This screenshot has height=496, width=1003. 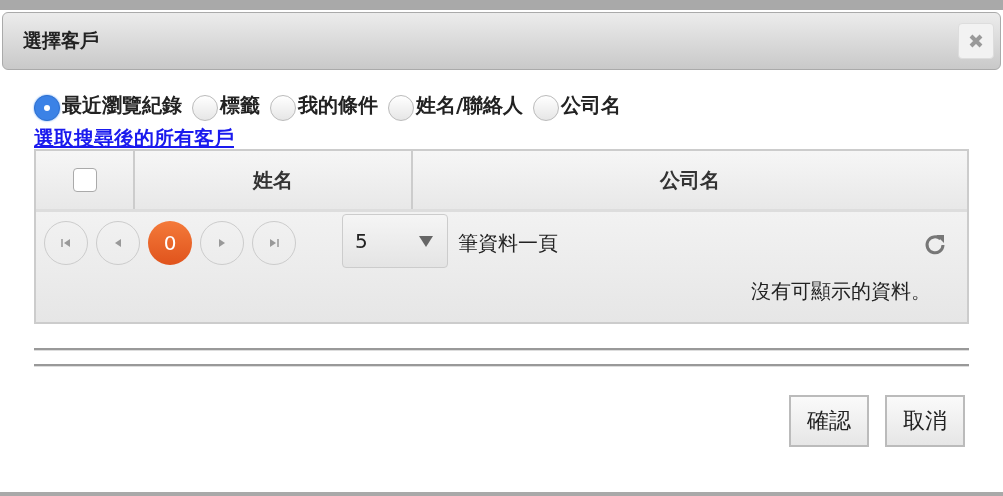 I want to click on filter-radio: 公司名, so click(x=577, y=105).